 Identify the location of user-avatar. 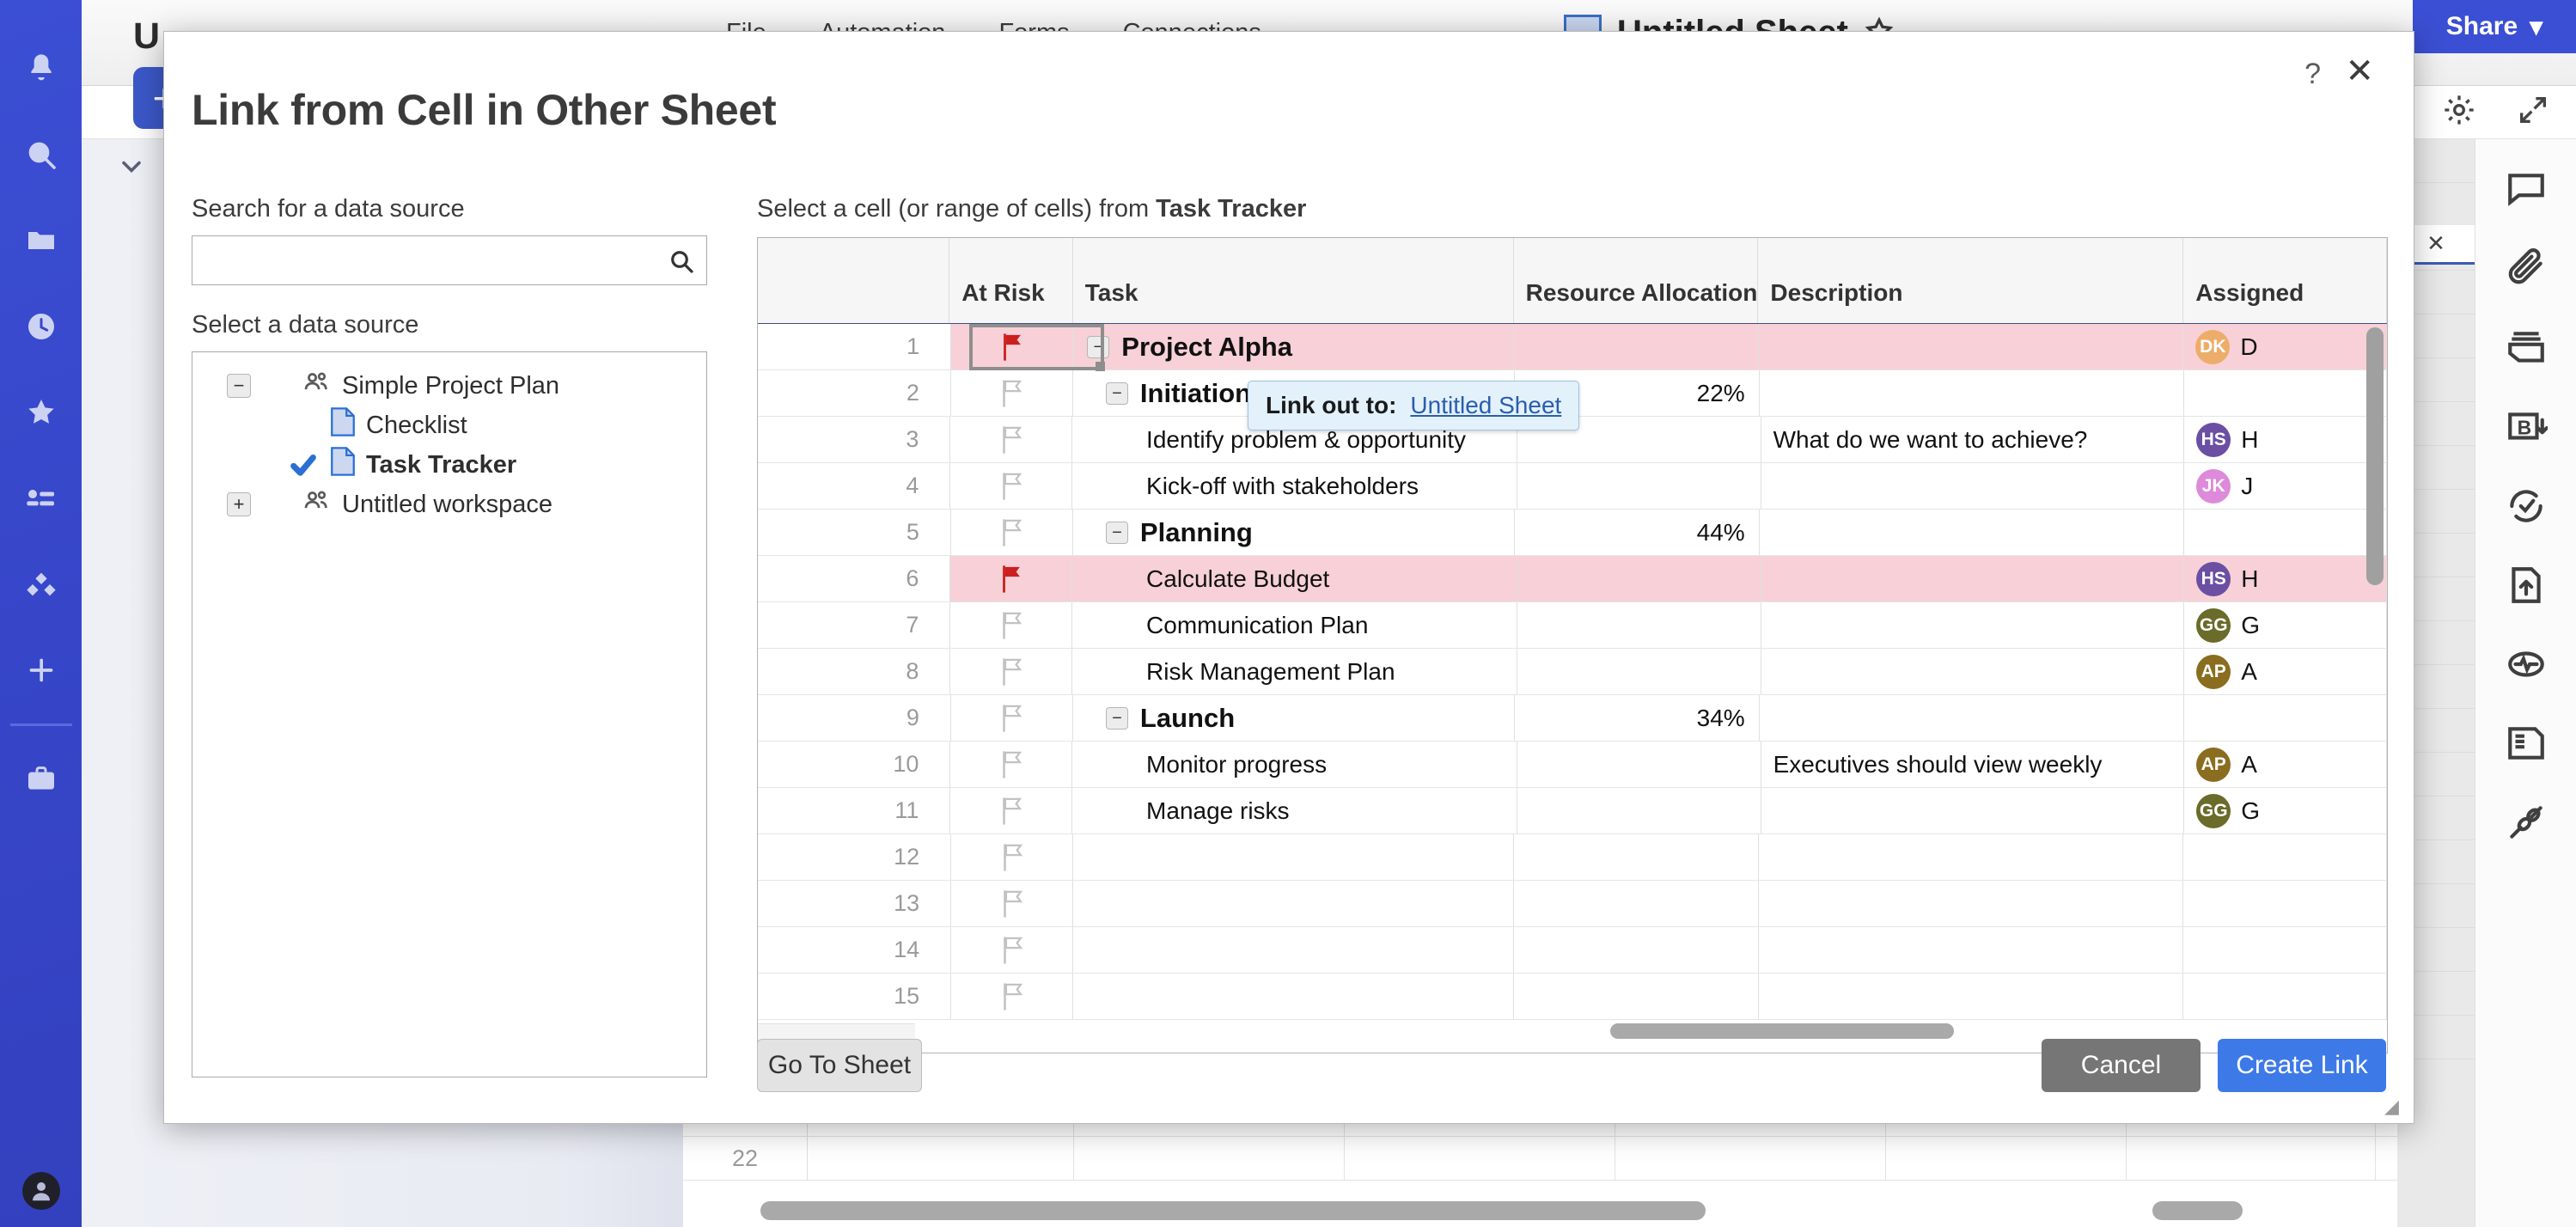
(40, 1191).